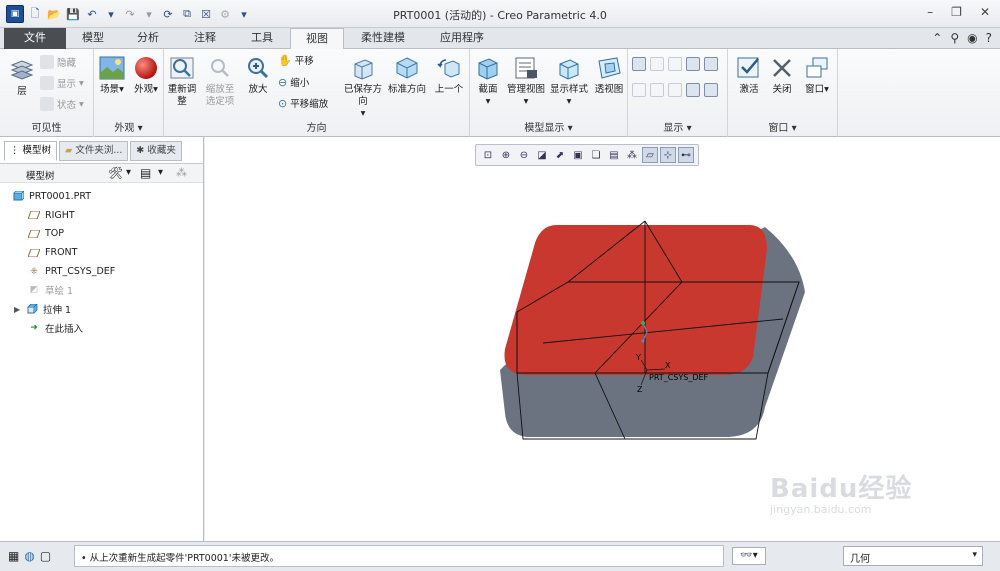 This screenshot has height=571, width=1000. I want to click on minimize-icon: –, so click(930, 12).